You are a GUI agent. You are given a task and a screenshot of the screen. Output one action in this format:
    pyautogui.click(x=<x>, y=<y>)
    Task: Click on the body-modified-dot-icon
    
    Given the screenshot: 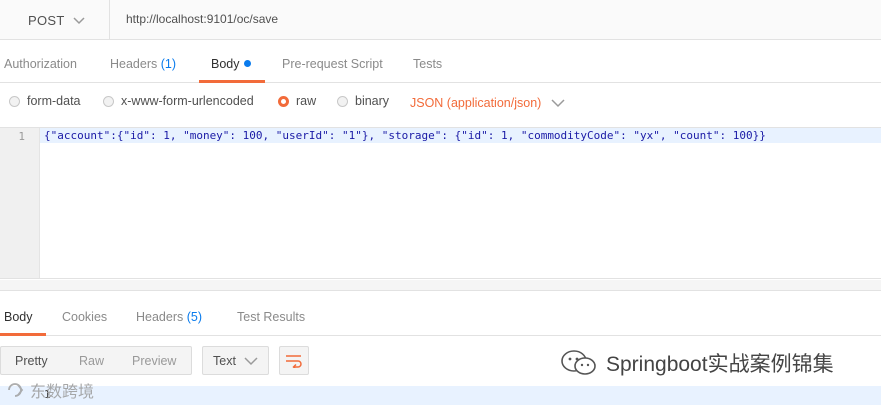 What is the action you would take?
    pyautogui.click(x=247, y=63)
    